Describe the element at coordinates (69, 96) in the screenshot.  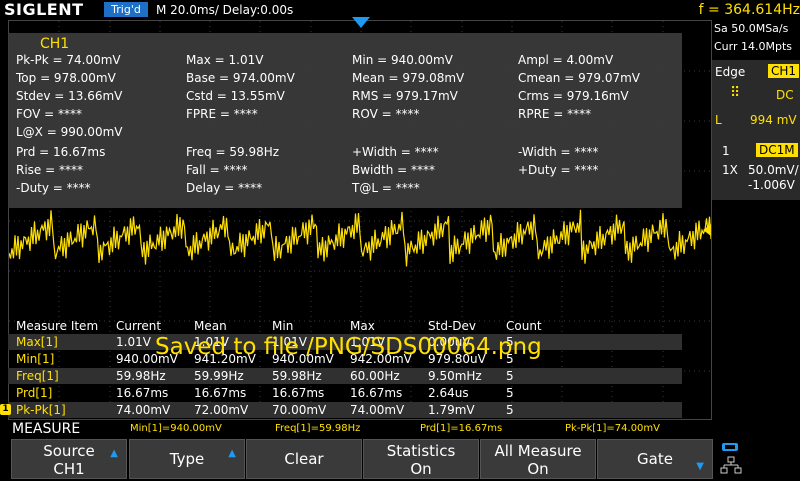
I see `measure-value: Stdev = 13.66mV` at that location.